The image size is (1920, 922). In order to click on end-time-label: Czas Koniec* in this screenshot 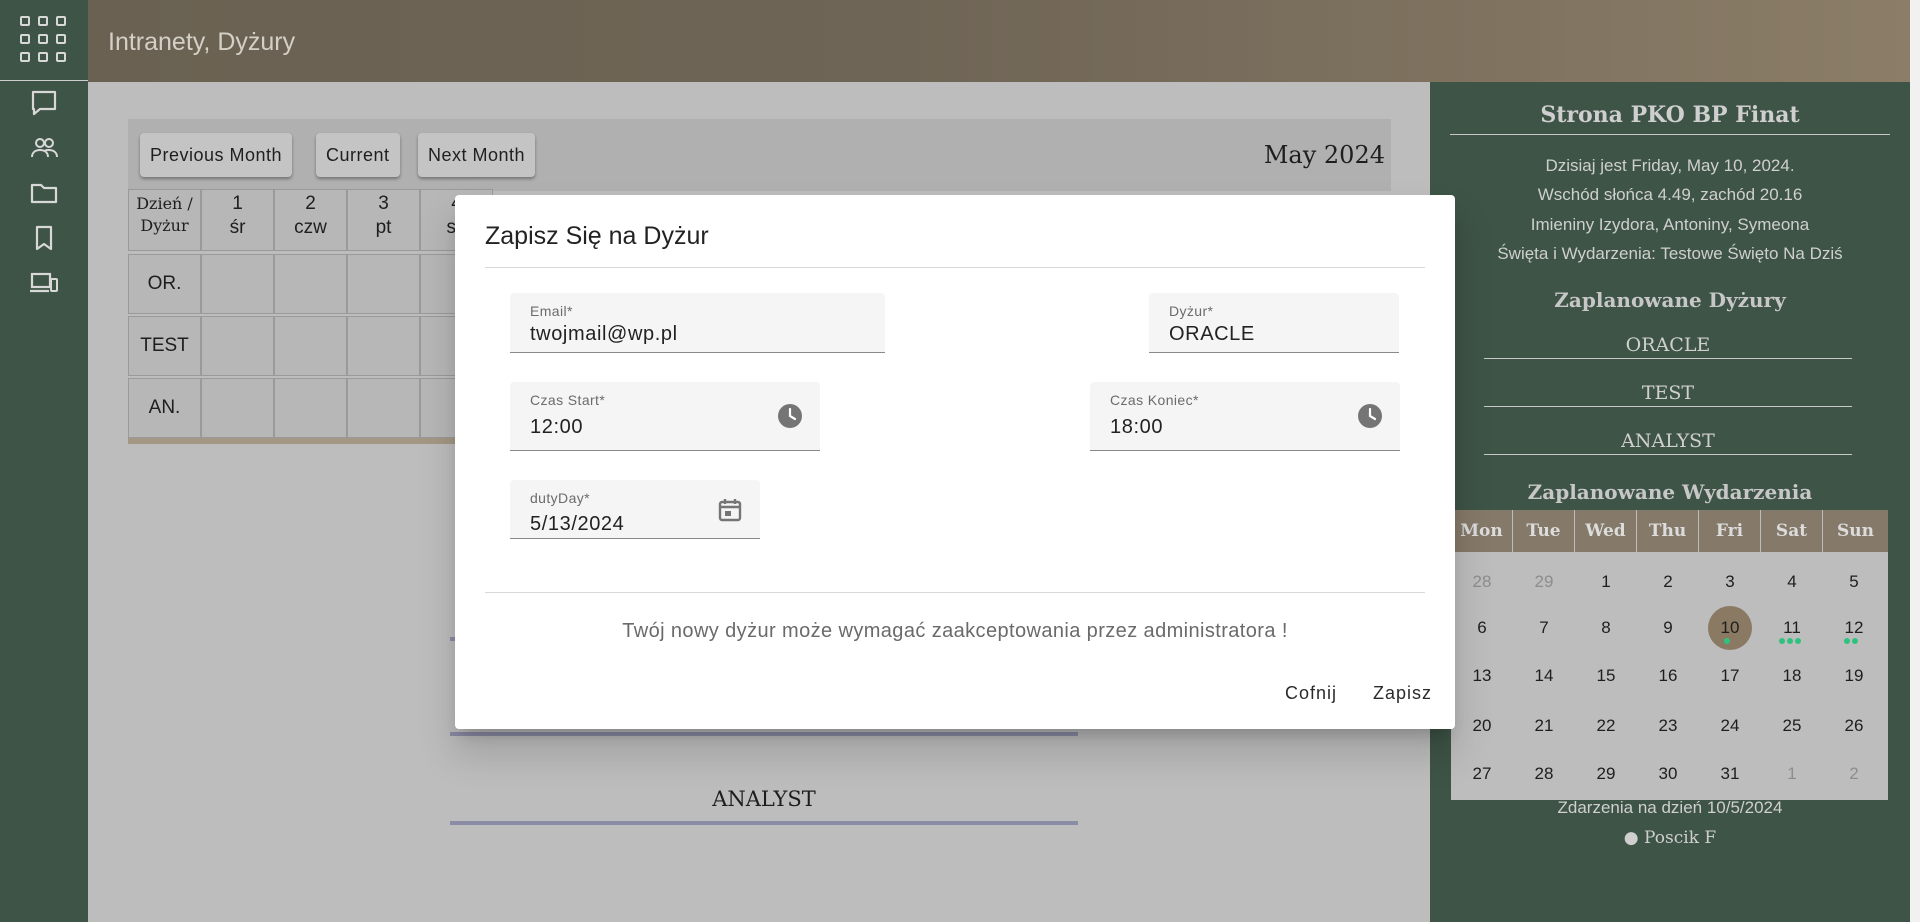, I will do `click(1154, 400)`.